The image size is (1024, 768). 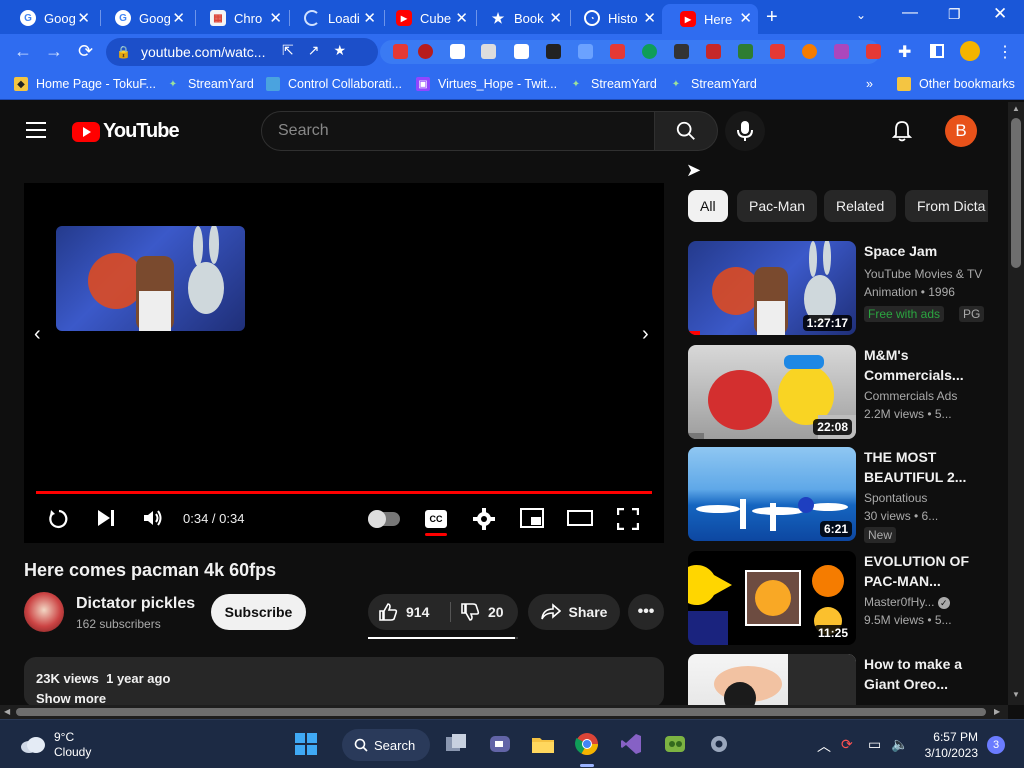 I want to click on replay-button, so click(x=59, y=521).